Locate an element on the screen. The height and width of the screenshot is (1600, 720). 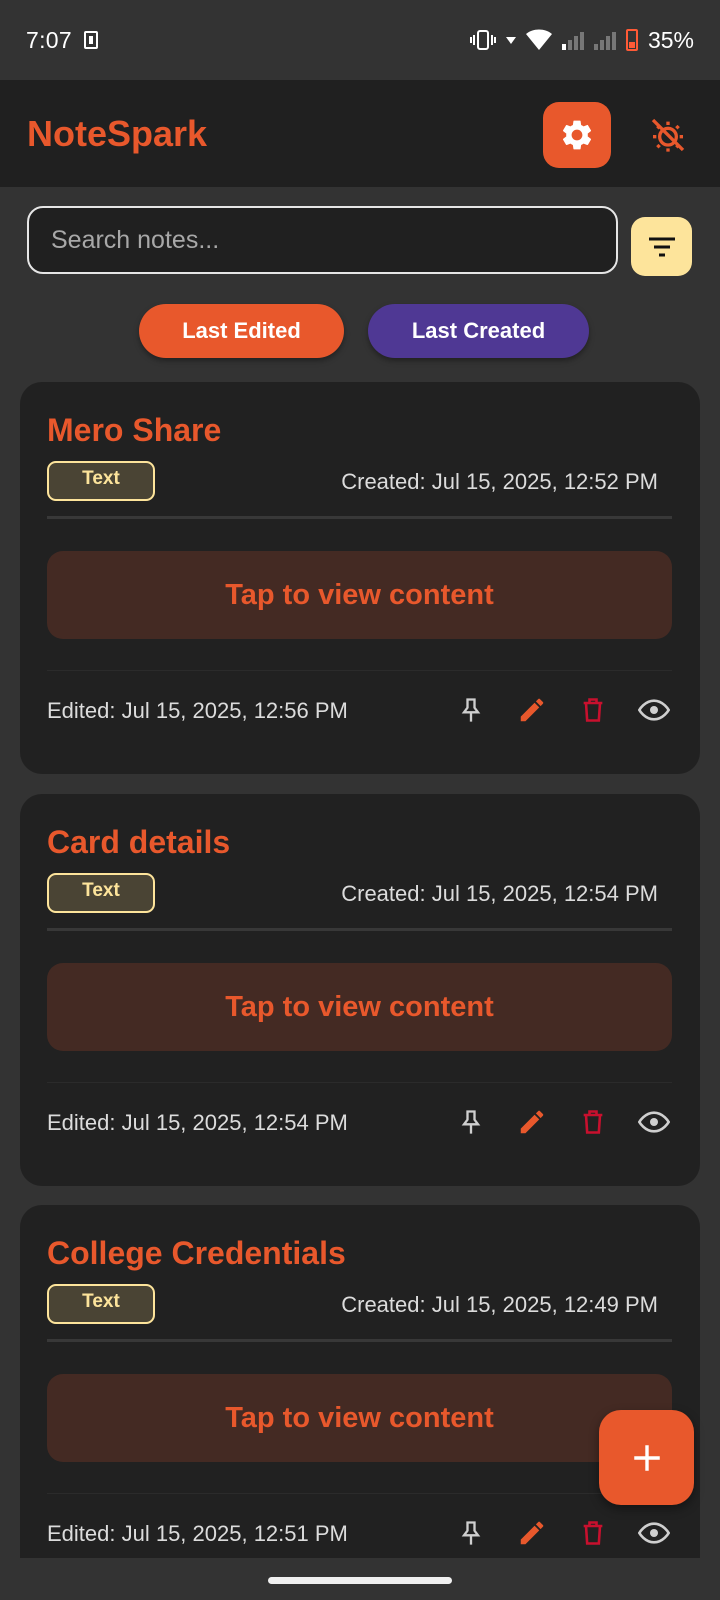
note-created-date: Created: Jul 15, 2025, 12:49 PM is located at coordinates (499, 1304).